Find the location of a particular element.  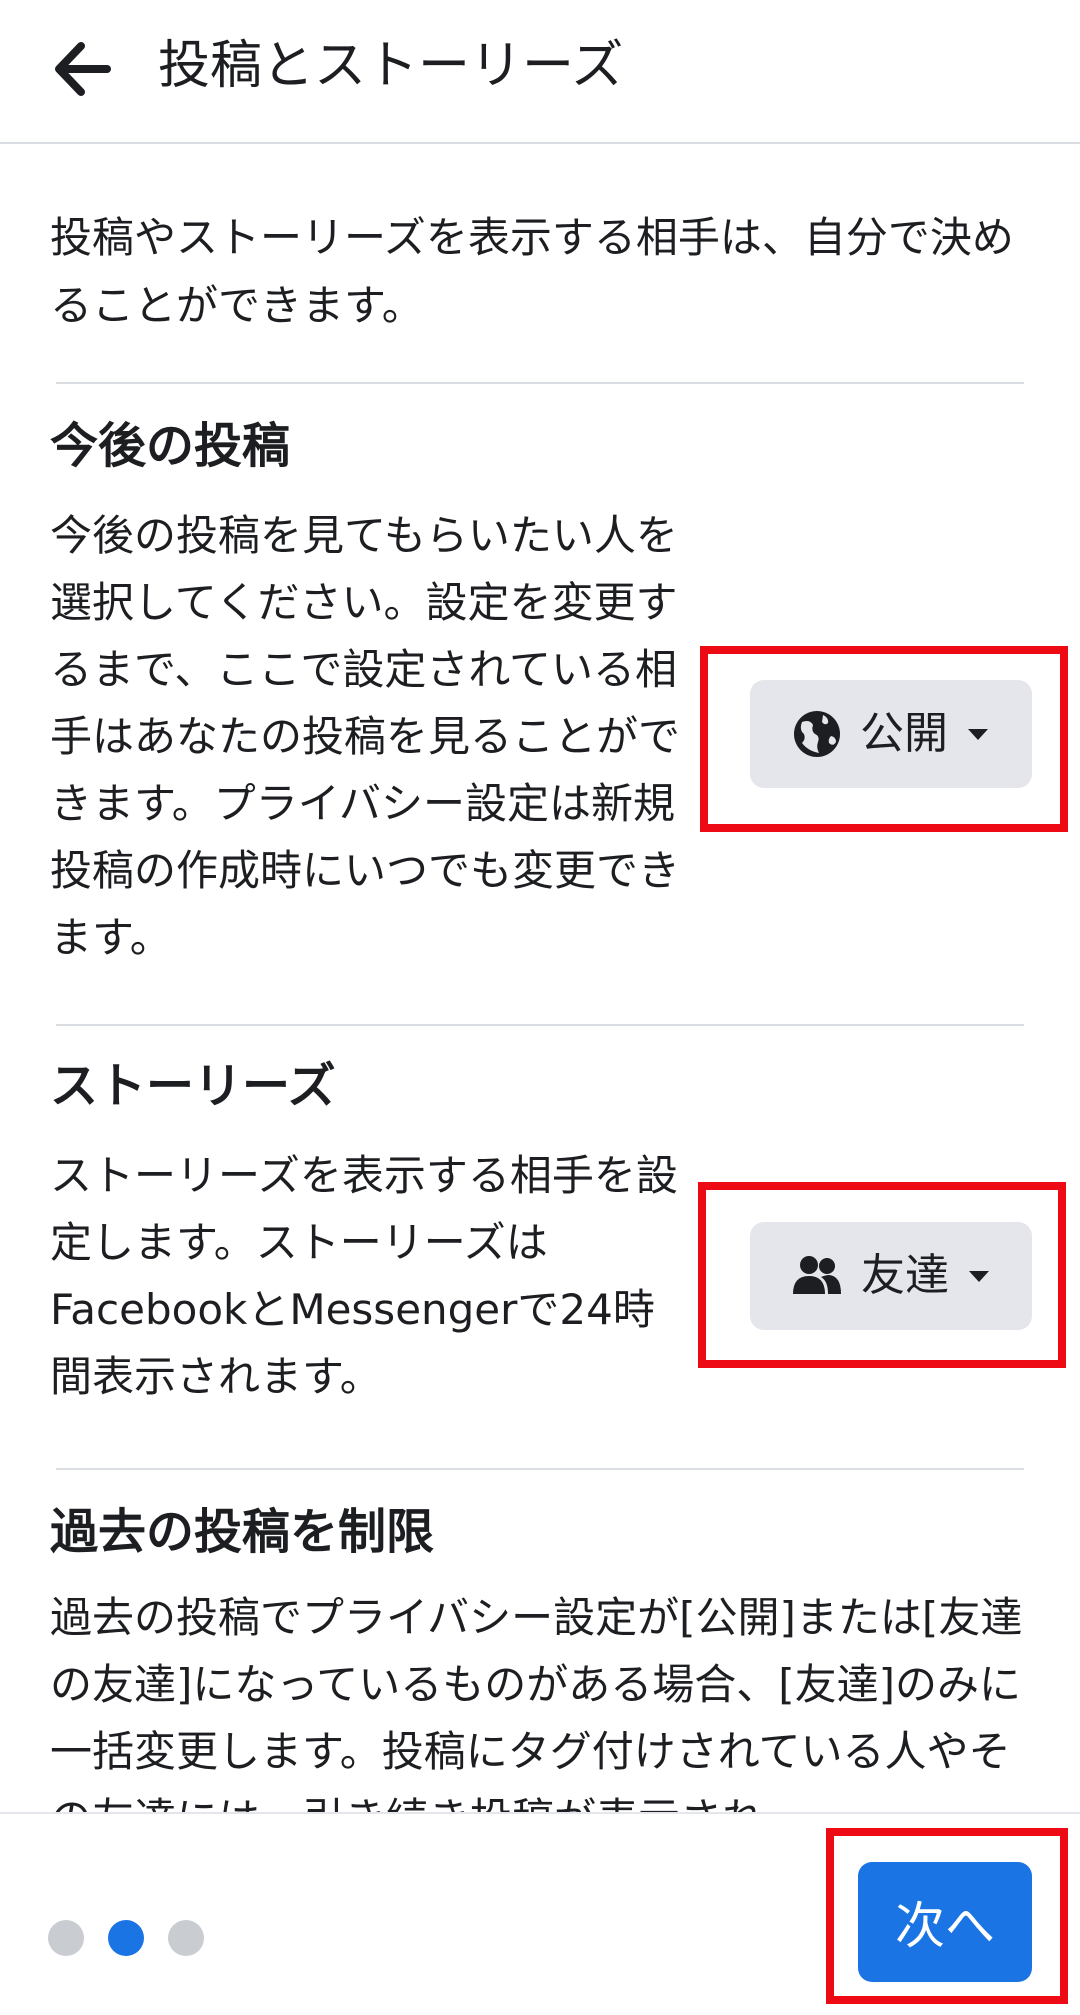

intro-text: 投稿やストーリーズを表示する相手は、自分で決めることができます。 is located at coordinates (532, 271).